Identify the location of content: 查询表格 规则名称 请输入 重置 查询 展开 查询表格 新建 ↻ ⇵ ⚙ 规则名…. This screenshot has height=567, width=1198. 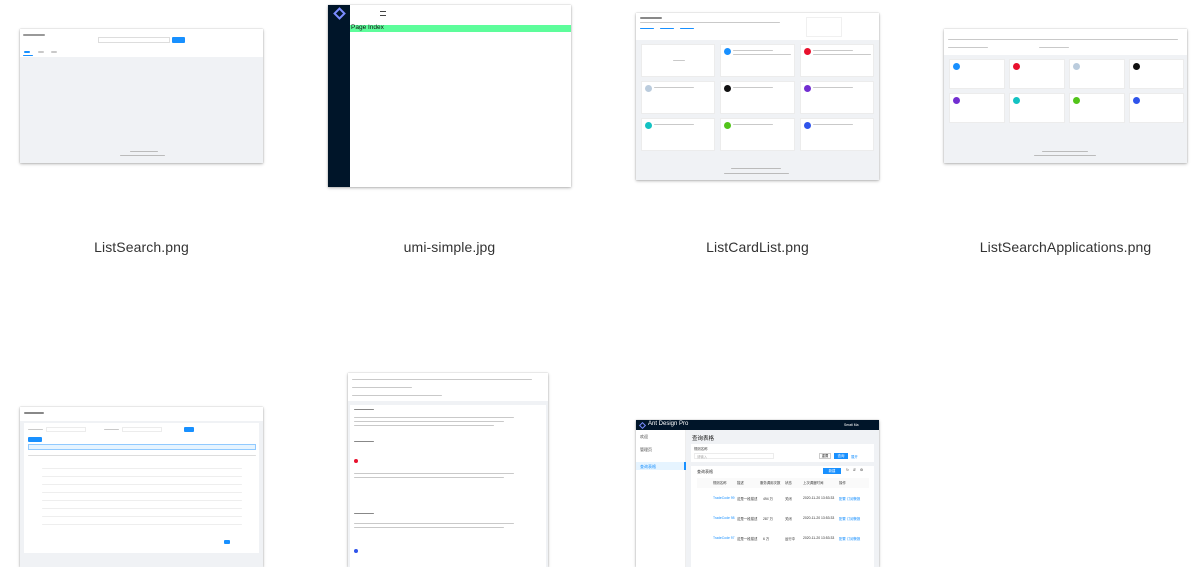
(782, 498).